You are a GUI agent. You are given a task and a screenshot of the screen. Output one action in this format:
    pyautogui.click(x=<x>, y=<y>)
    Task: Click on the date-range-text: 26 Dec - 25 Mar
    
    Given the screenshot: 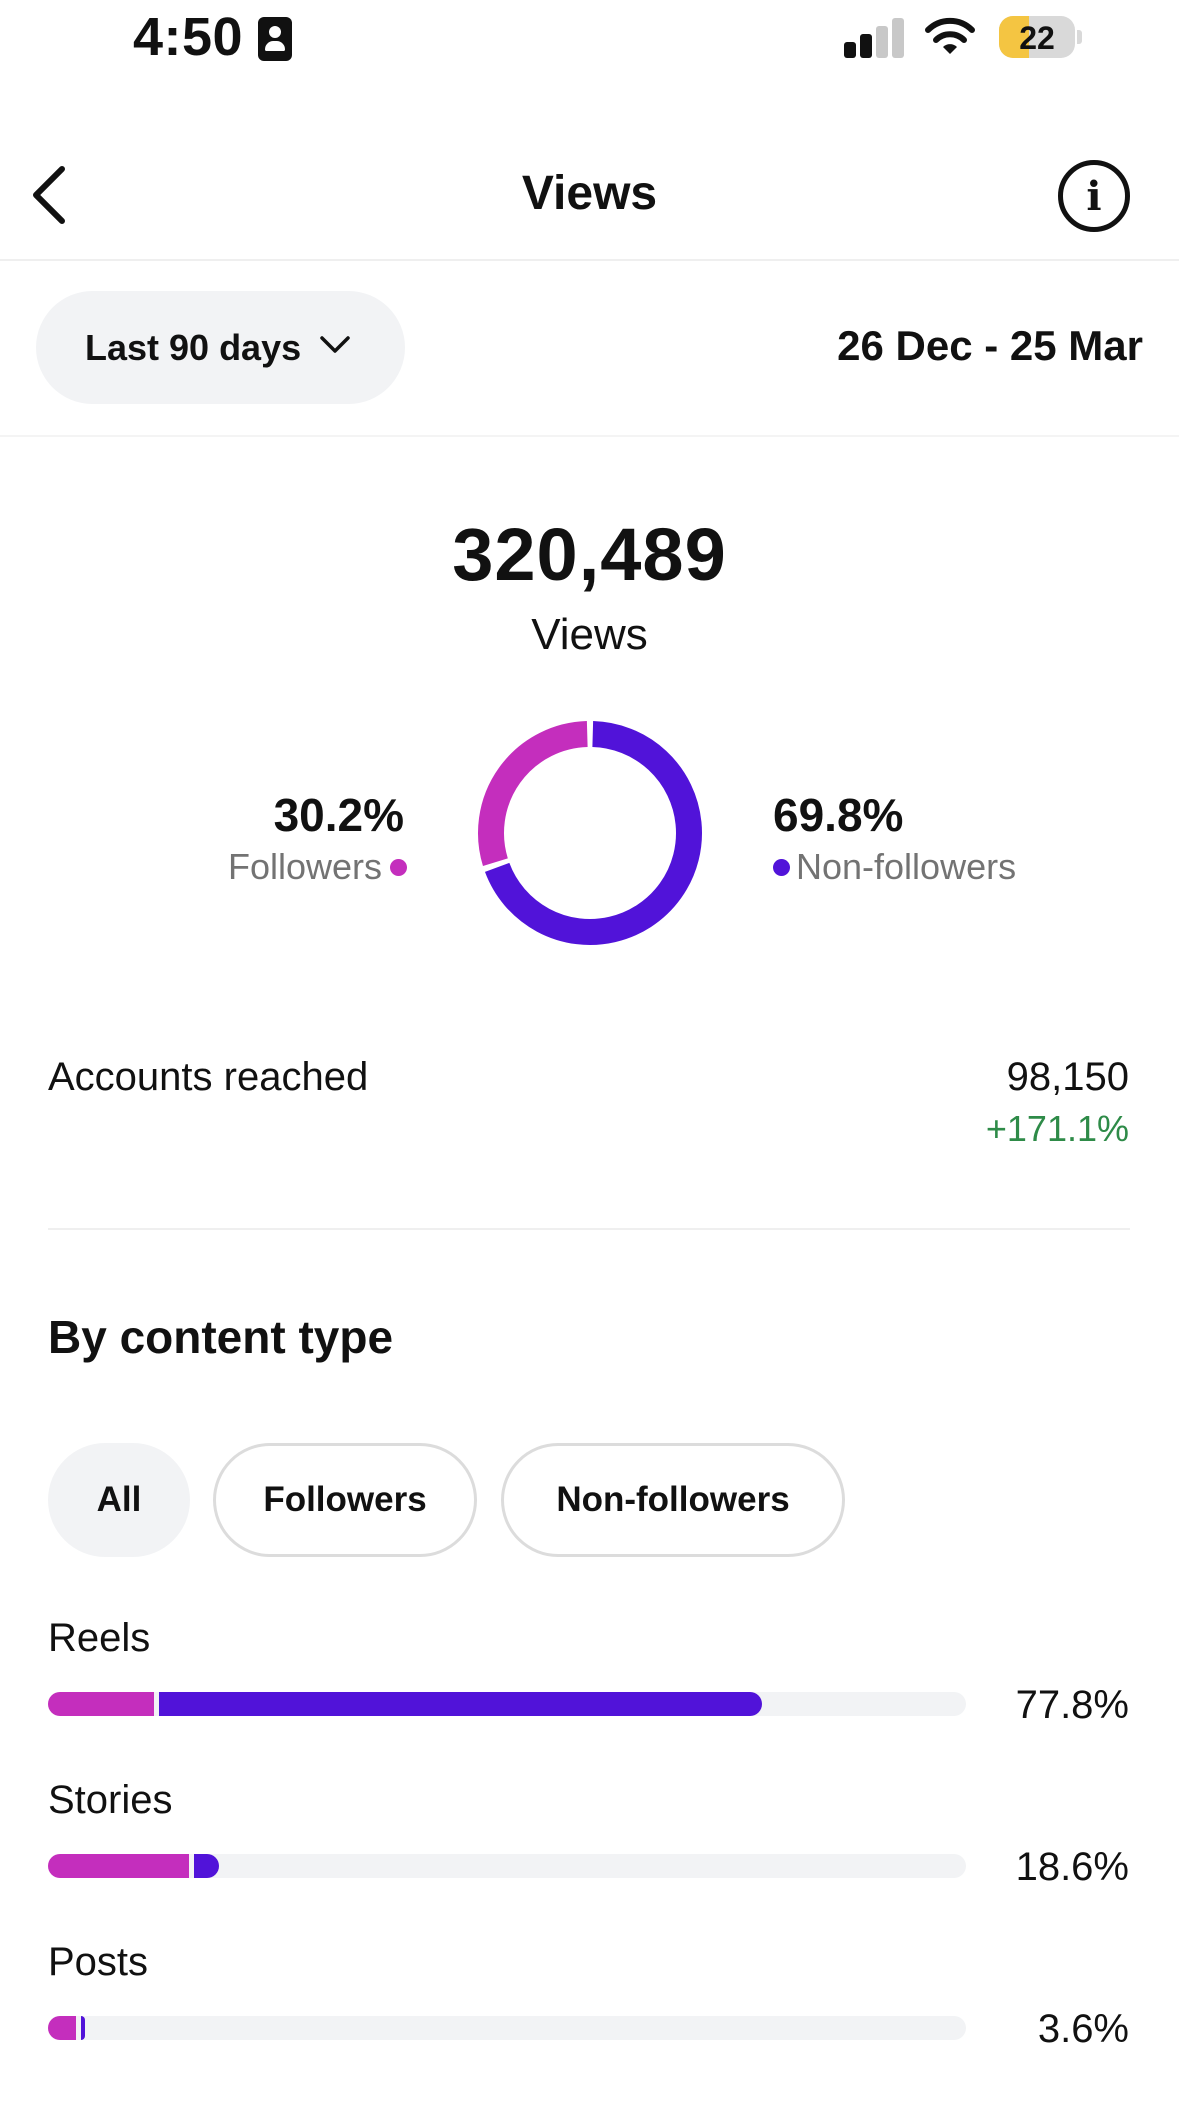 What is the action you would take?
    pyautogui.click(x=990, y=345)
    